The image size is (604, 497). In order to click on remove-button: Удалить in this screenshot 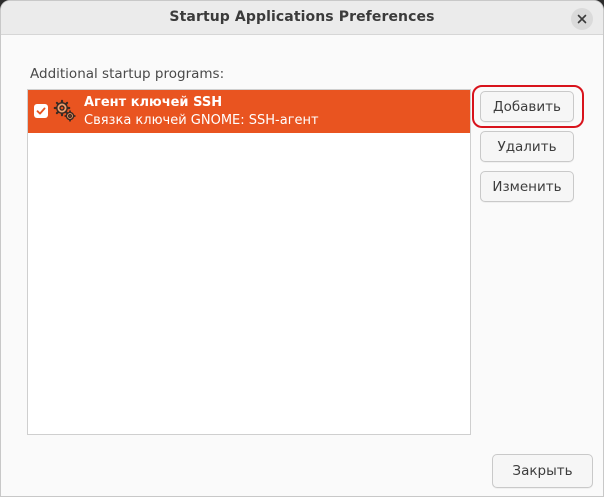, I will do `click(527, 146)`.